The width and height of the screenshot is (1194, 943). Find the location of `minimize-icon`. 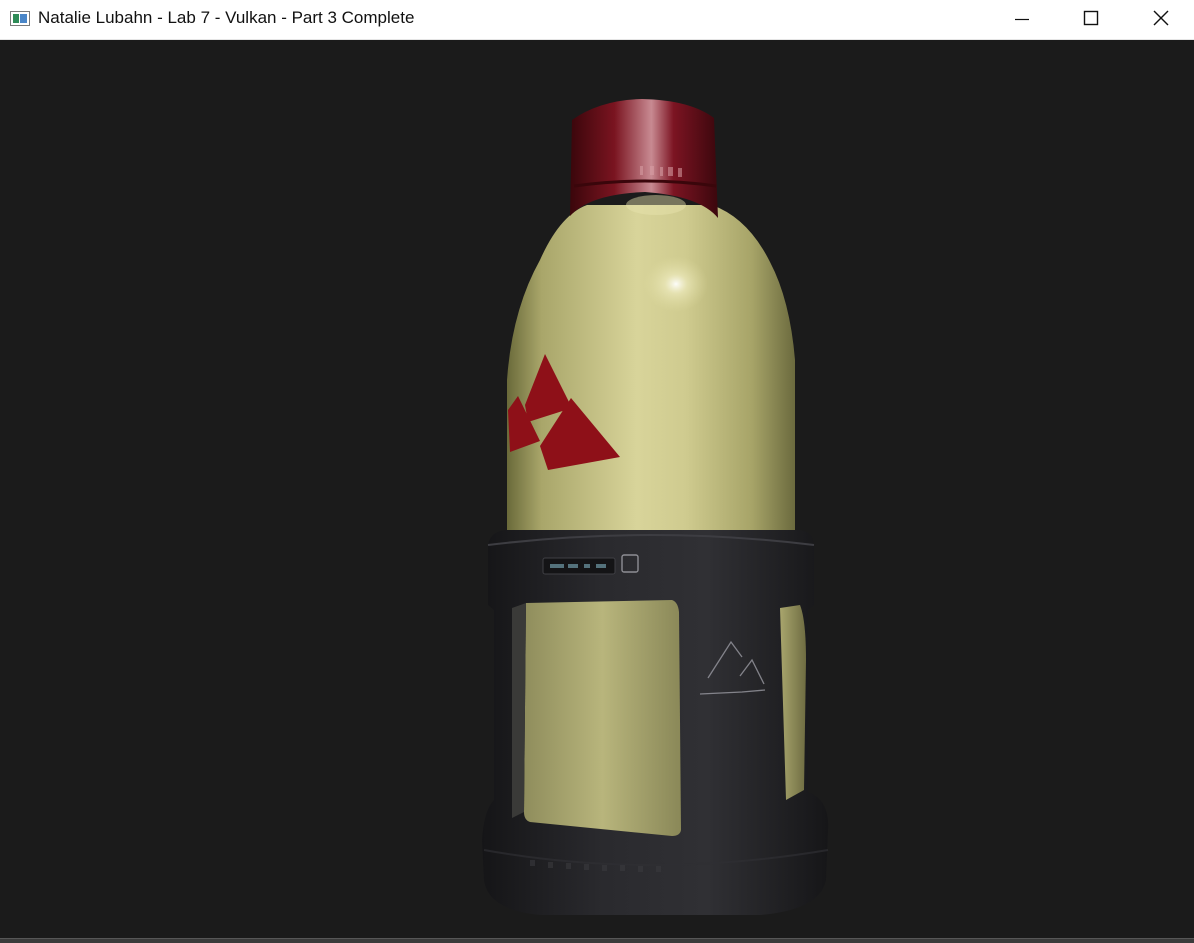

minimize-icon is located at coordinates (1022, 19).